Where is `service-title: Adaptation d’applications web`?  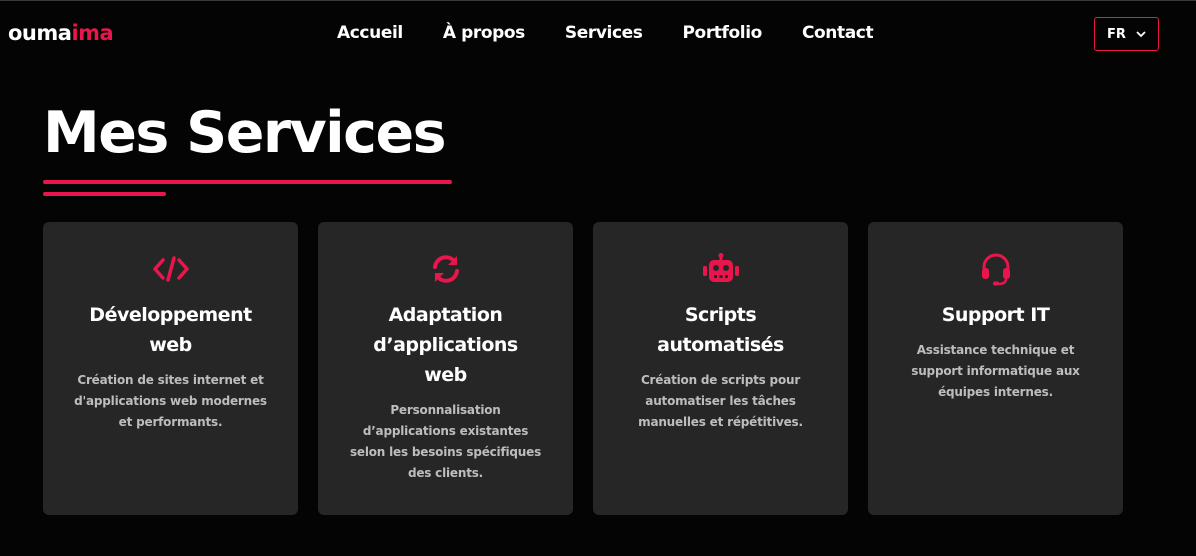
service-title: Adaptation d’applications web is located at coordinates (445, 345).